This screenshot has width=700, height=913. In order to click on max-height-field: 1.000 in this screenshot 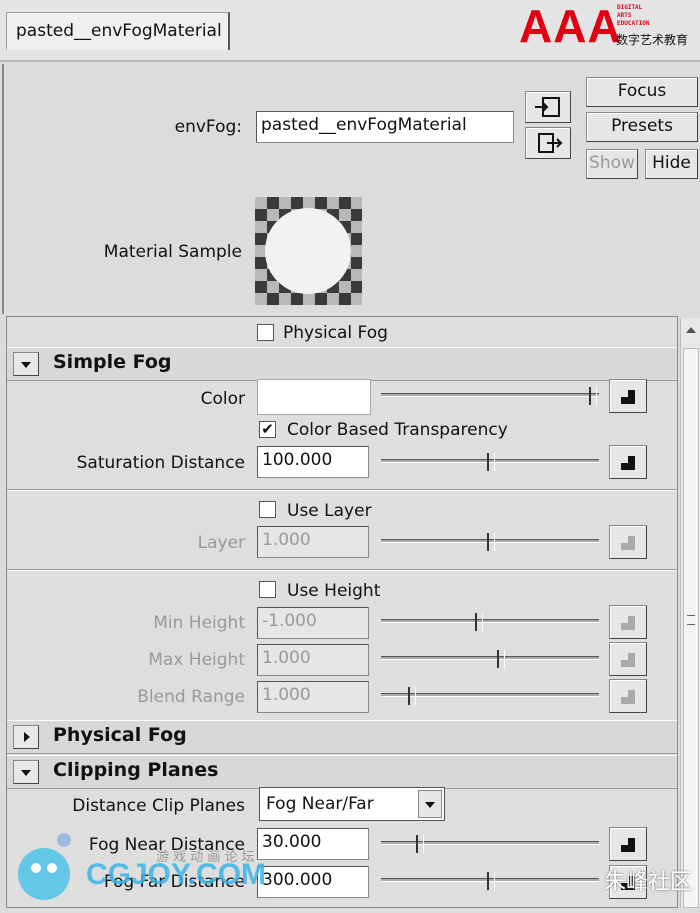, I will do `click(313, 660)`.